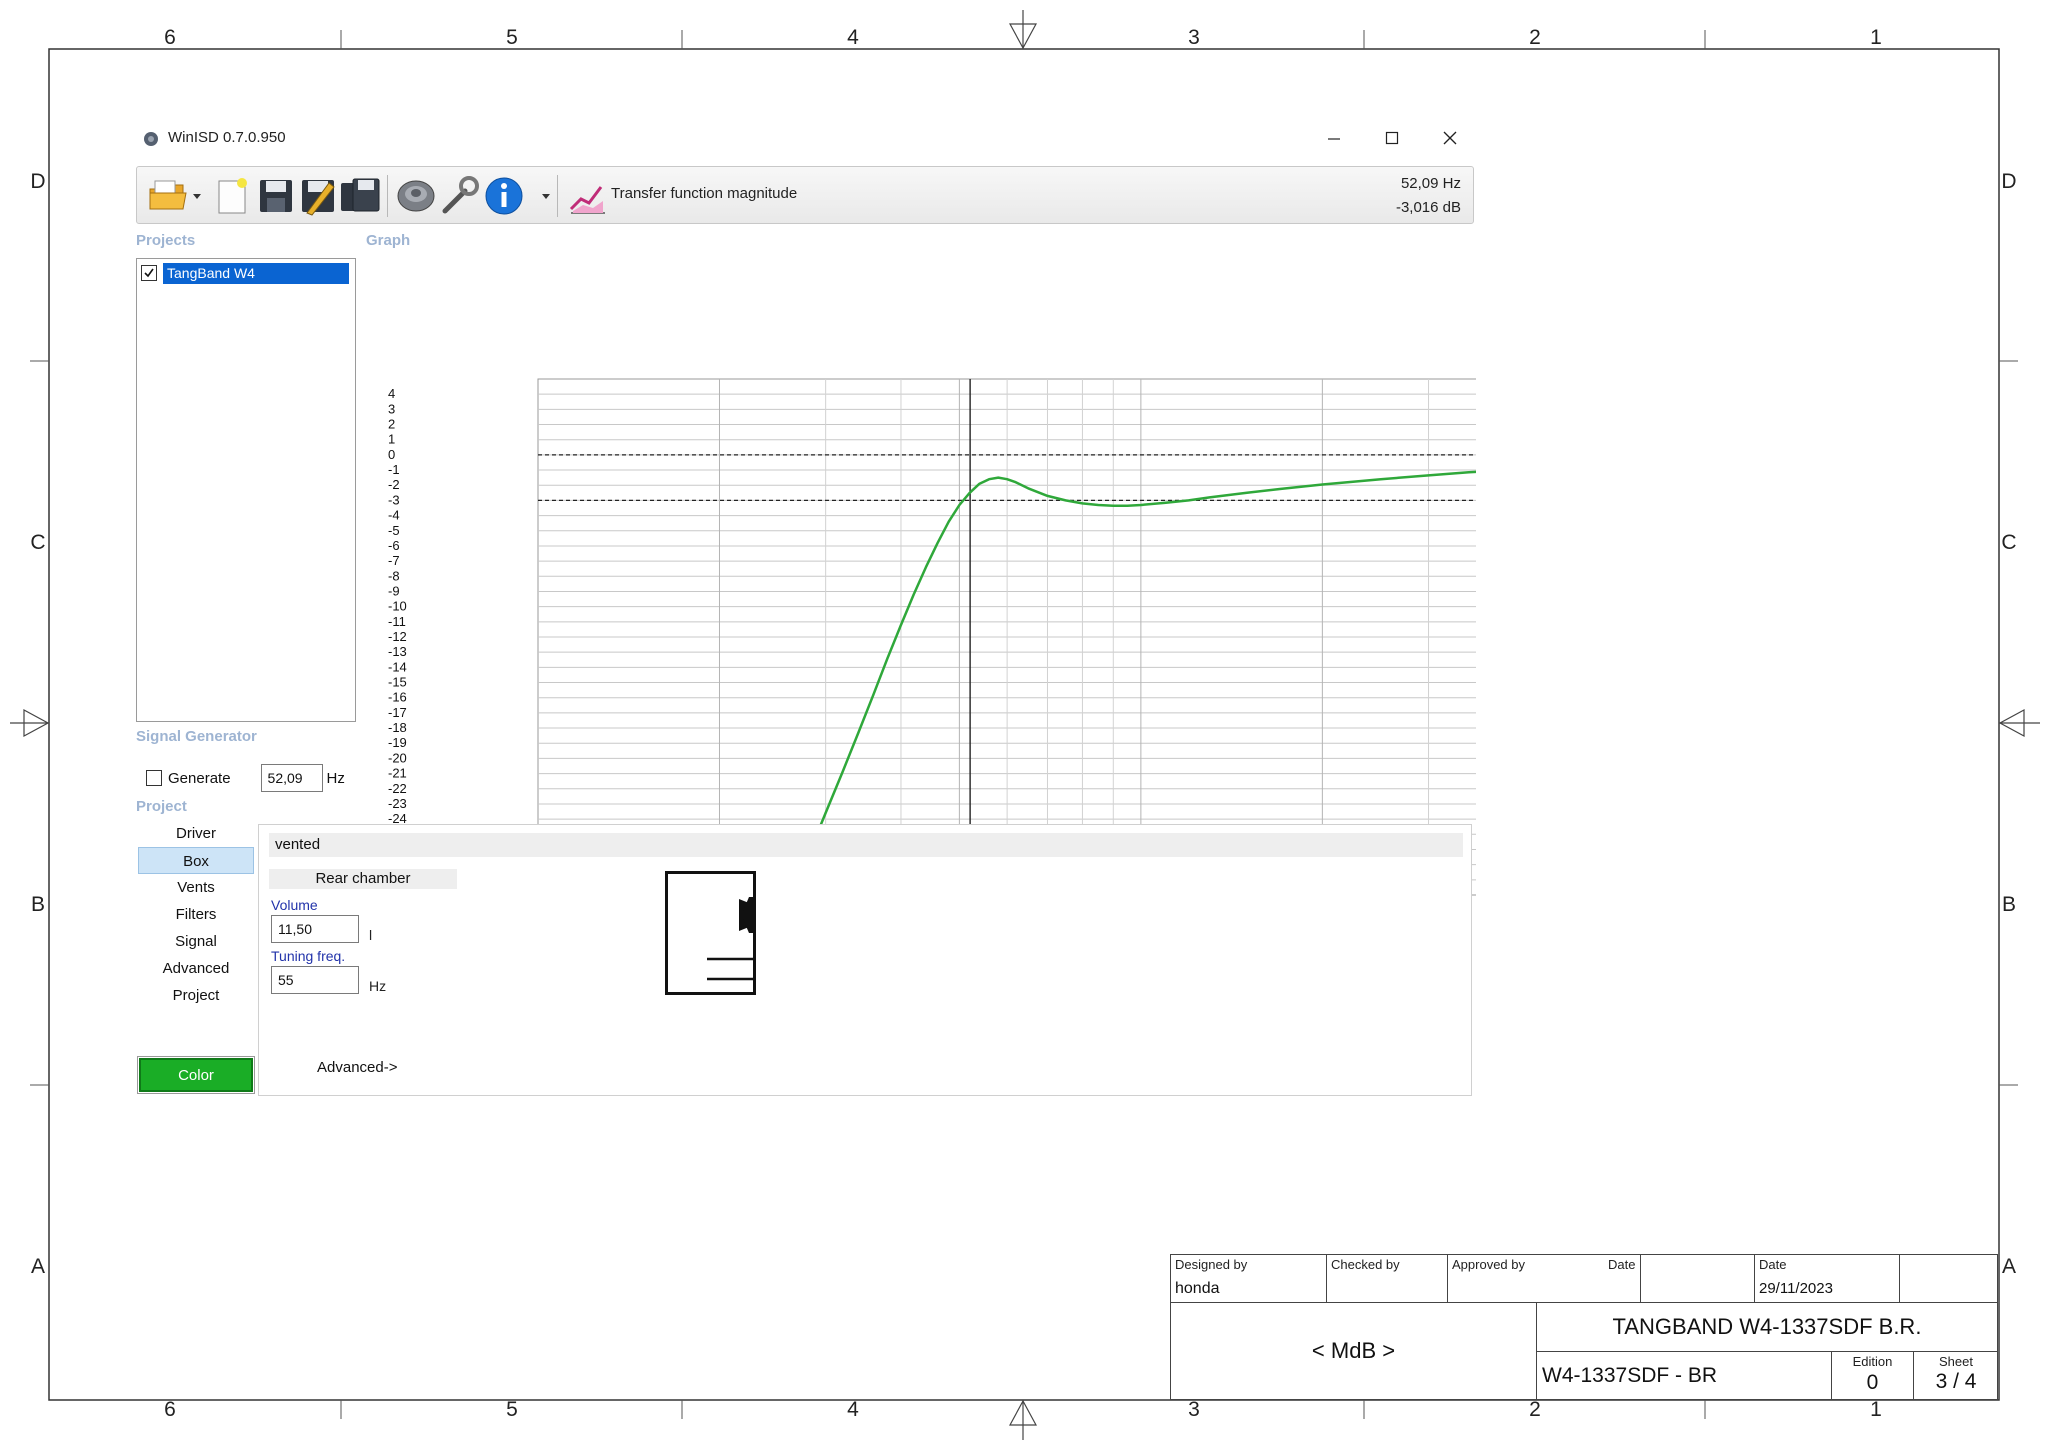 This screenshot has height=1449, width=2048. Describe the element at coordinates (588, 196) in the screenshot. I see `graph-type-icon` at that location.